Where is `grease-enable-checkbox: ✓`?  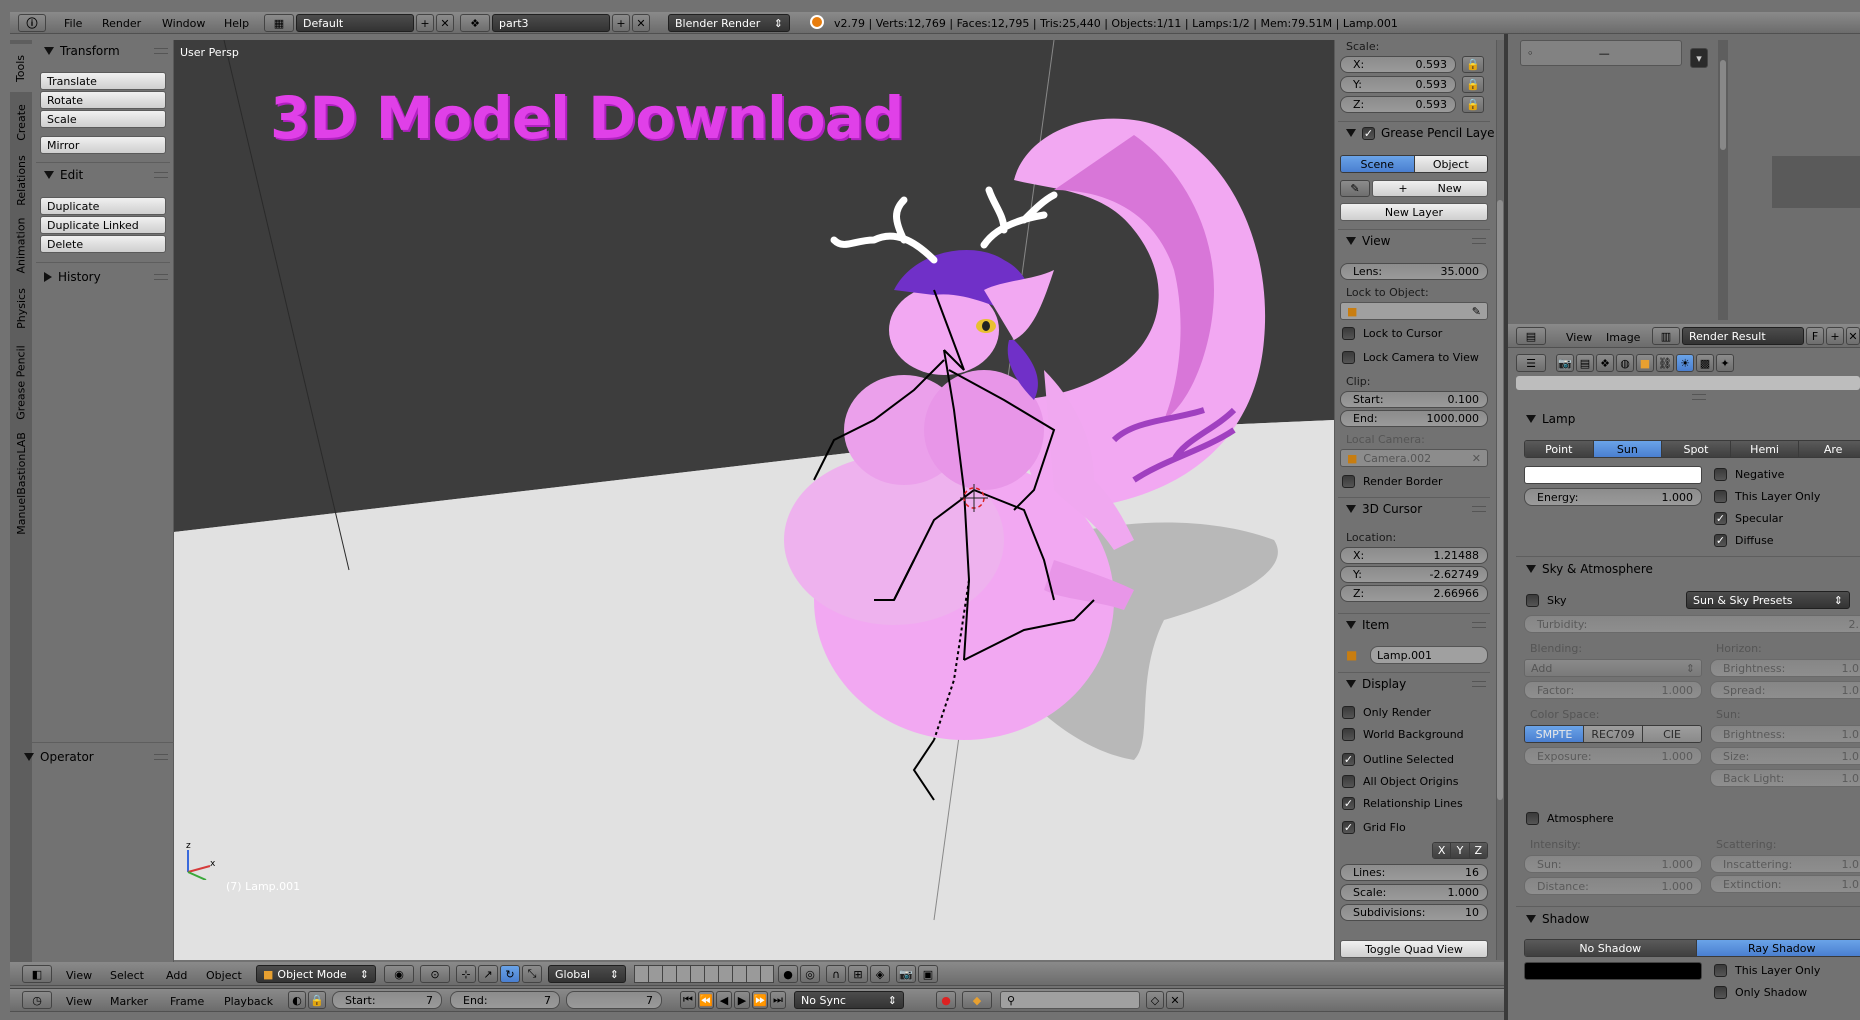
grease-enable-checkbox: ✓ is located at coordinates (1368, 133).